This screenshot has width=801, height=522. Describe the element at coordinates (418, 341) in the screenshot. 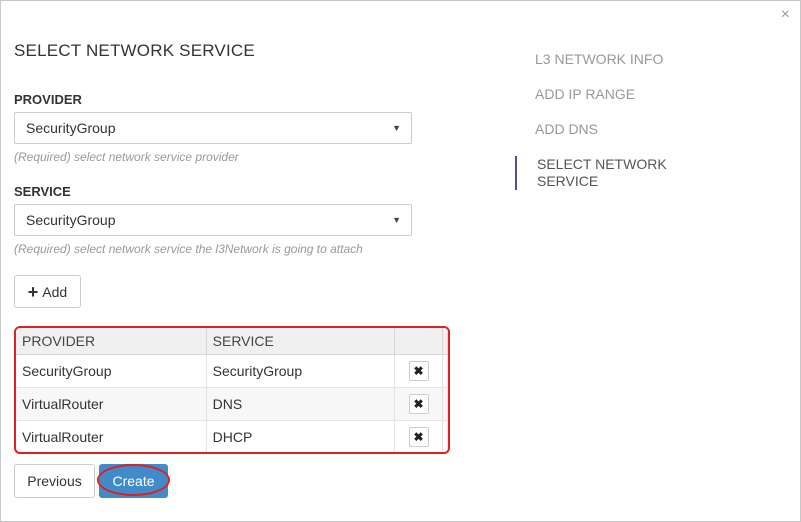

I see `column-header-actions` at that location.